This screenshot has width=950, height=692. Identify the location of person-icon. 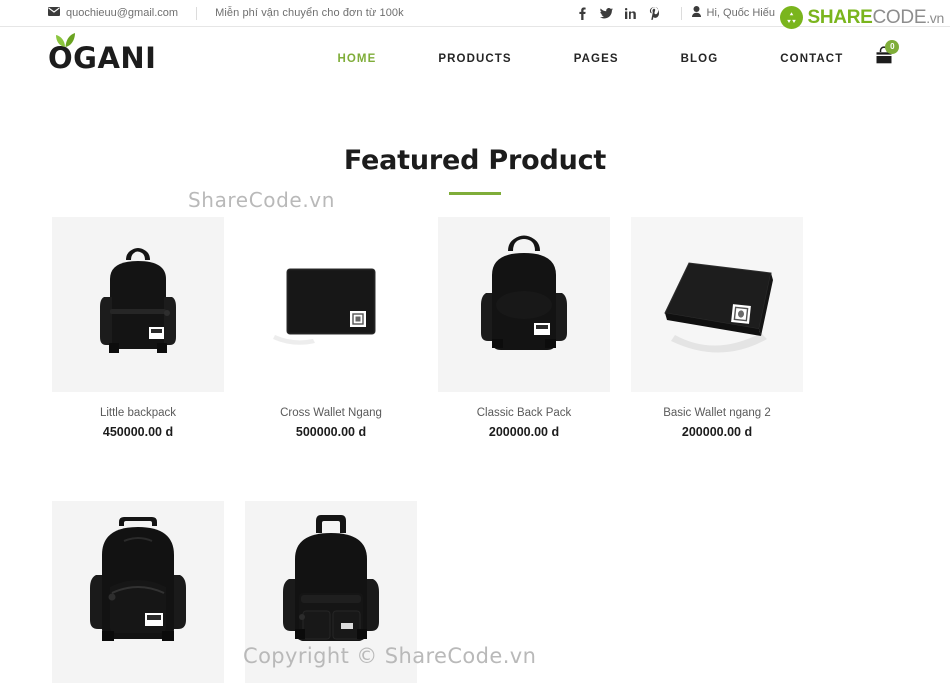
(696, 13).